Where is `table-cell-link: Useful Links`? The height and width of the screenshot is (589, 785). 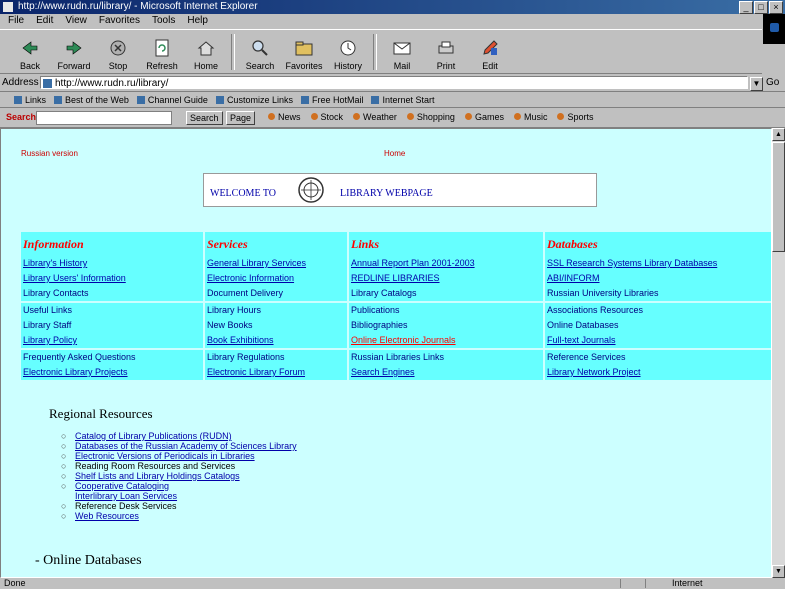
table-cell-link: Useful Links is located at coordinates (113, 309).